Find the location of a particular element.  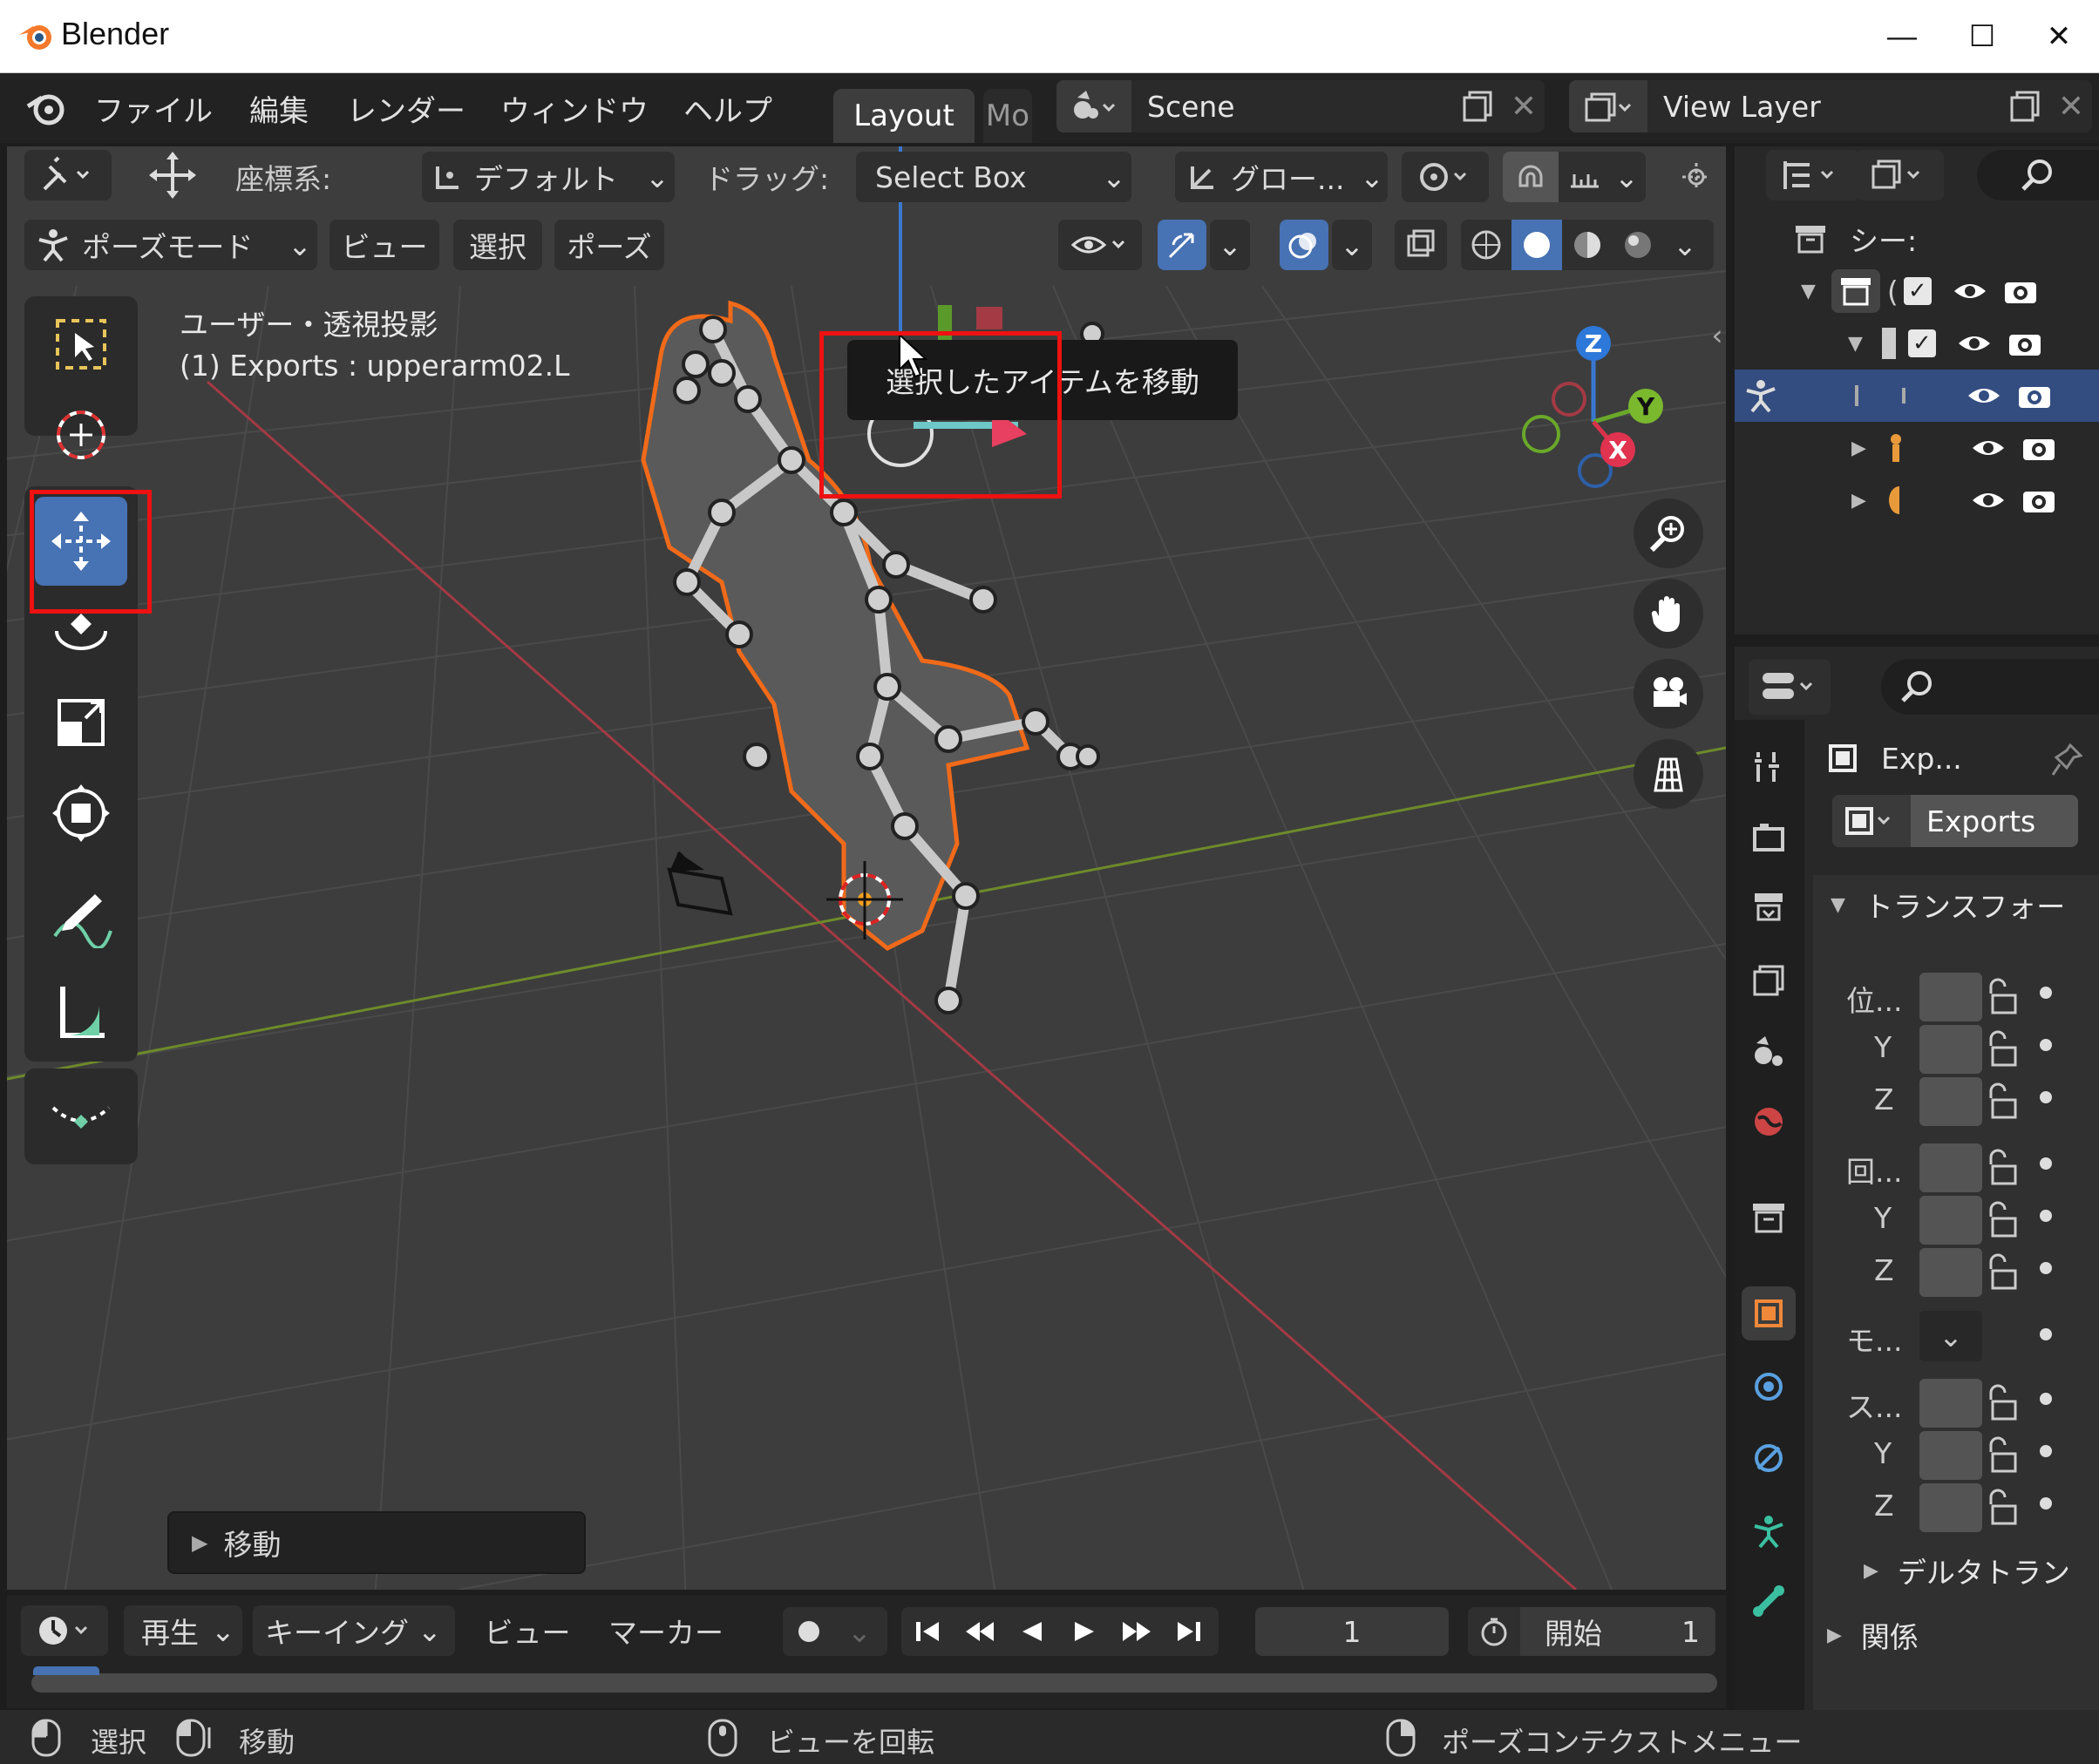

wireframe-shading-icon is located at coordinates (1486, 244).